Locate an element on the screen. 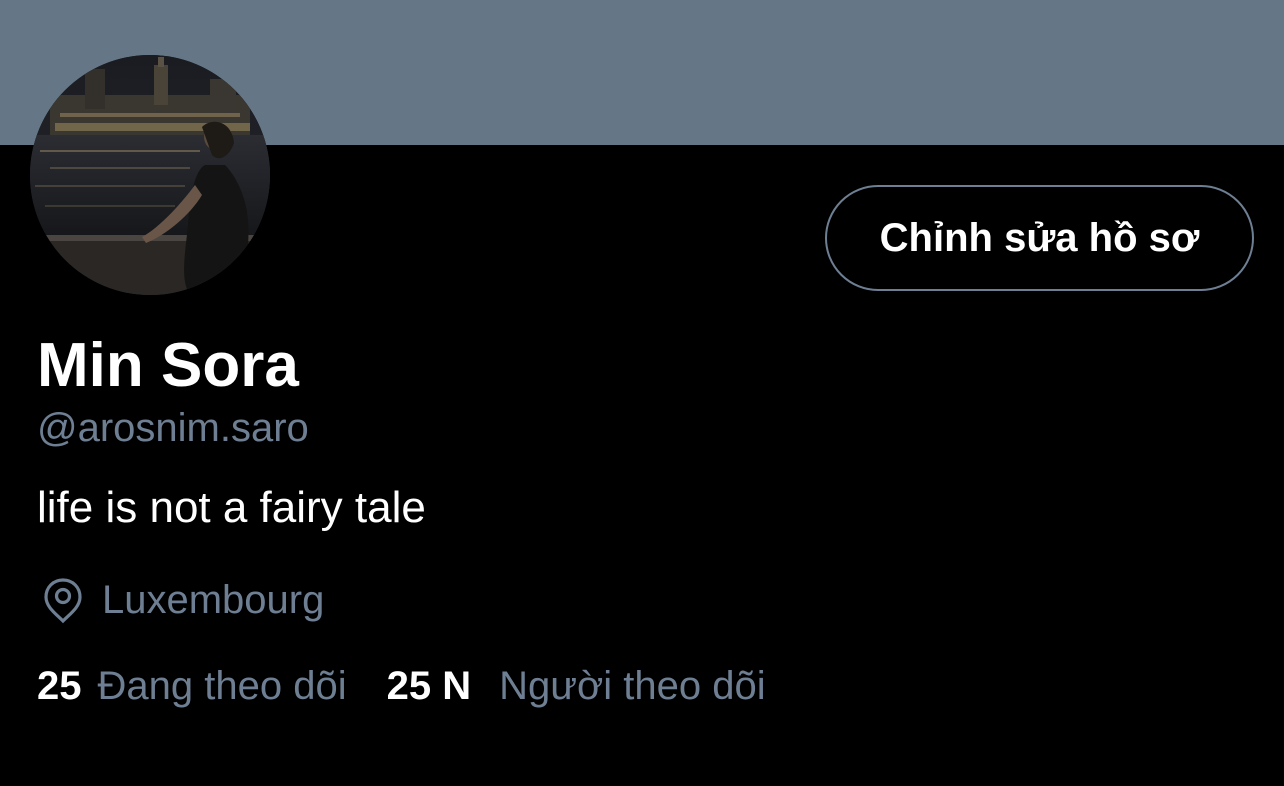 The height and width of the screenshot is (786, 1284). following-count: 25 is located at coordinates (59, 685).